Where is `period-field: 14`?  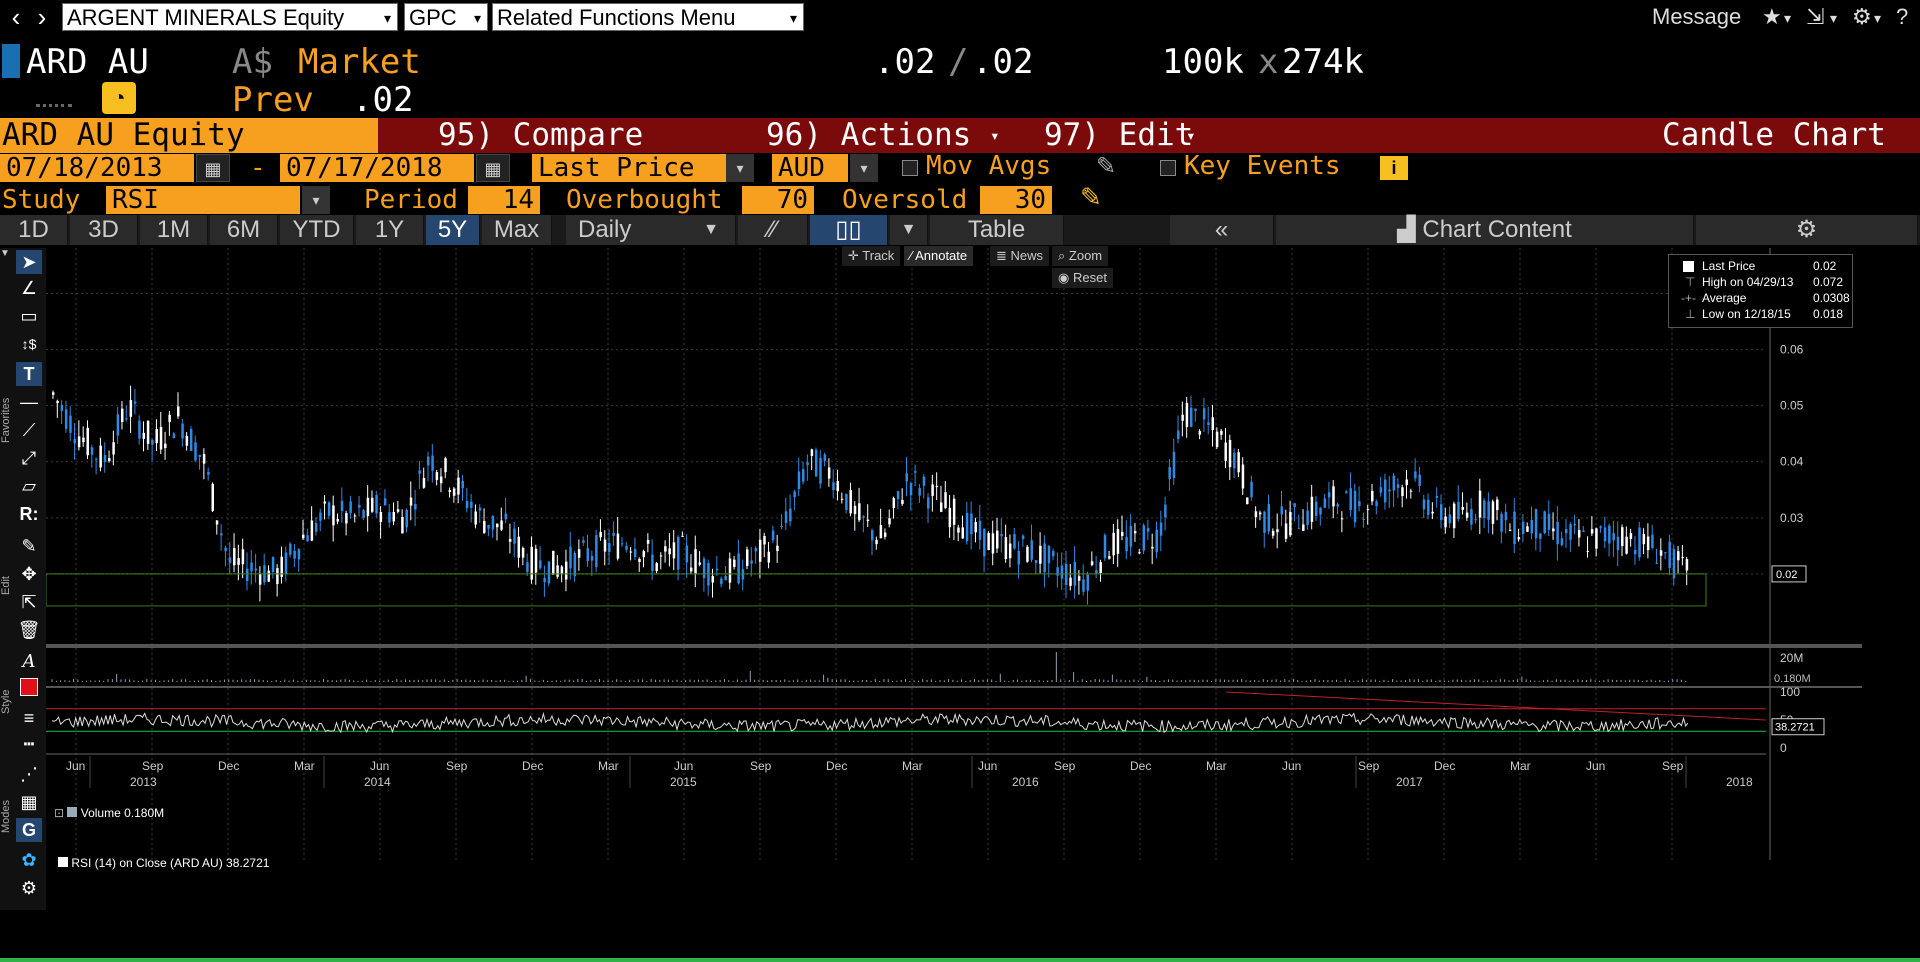 period-field: 14 is located at coordinates (504, 200).